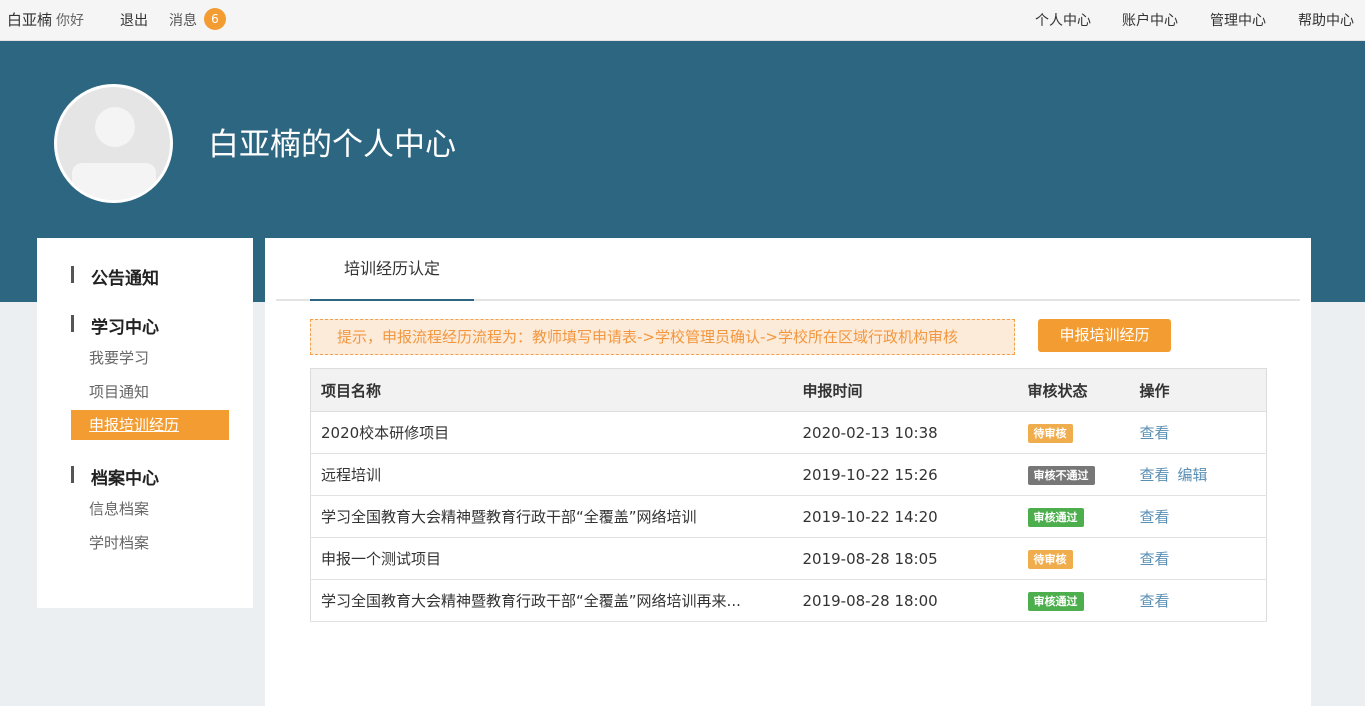  I want to click on project-name-cell: 远程培训, so click(551, 474).